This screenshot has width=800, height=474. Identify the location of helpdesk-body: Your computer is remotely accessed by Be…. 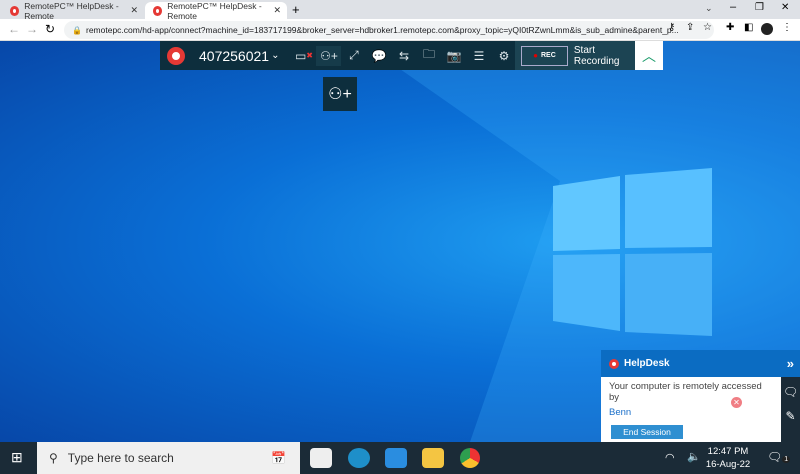
(691, 409).